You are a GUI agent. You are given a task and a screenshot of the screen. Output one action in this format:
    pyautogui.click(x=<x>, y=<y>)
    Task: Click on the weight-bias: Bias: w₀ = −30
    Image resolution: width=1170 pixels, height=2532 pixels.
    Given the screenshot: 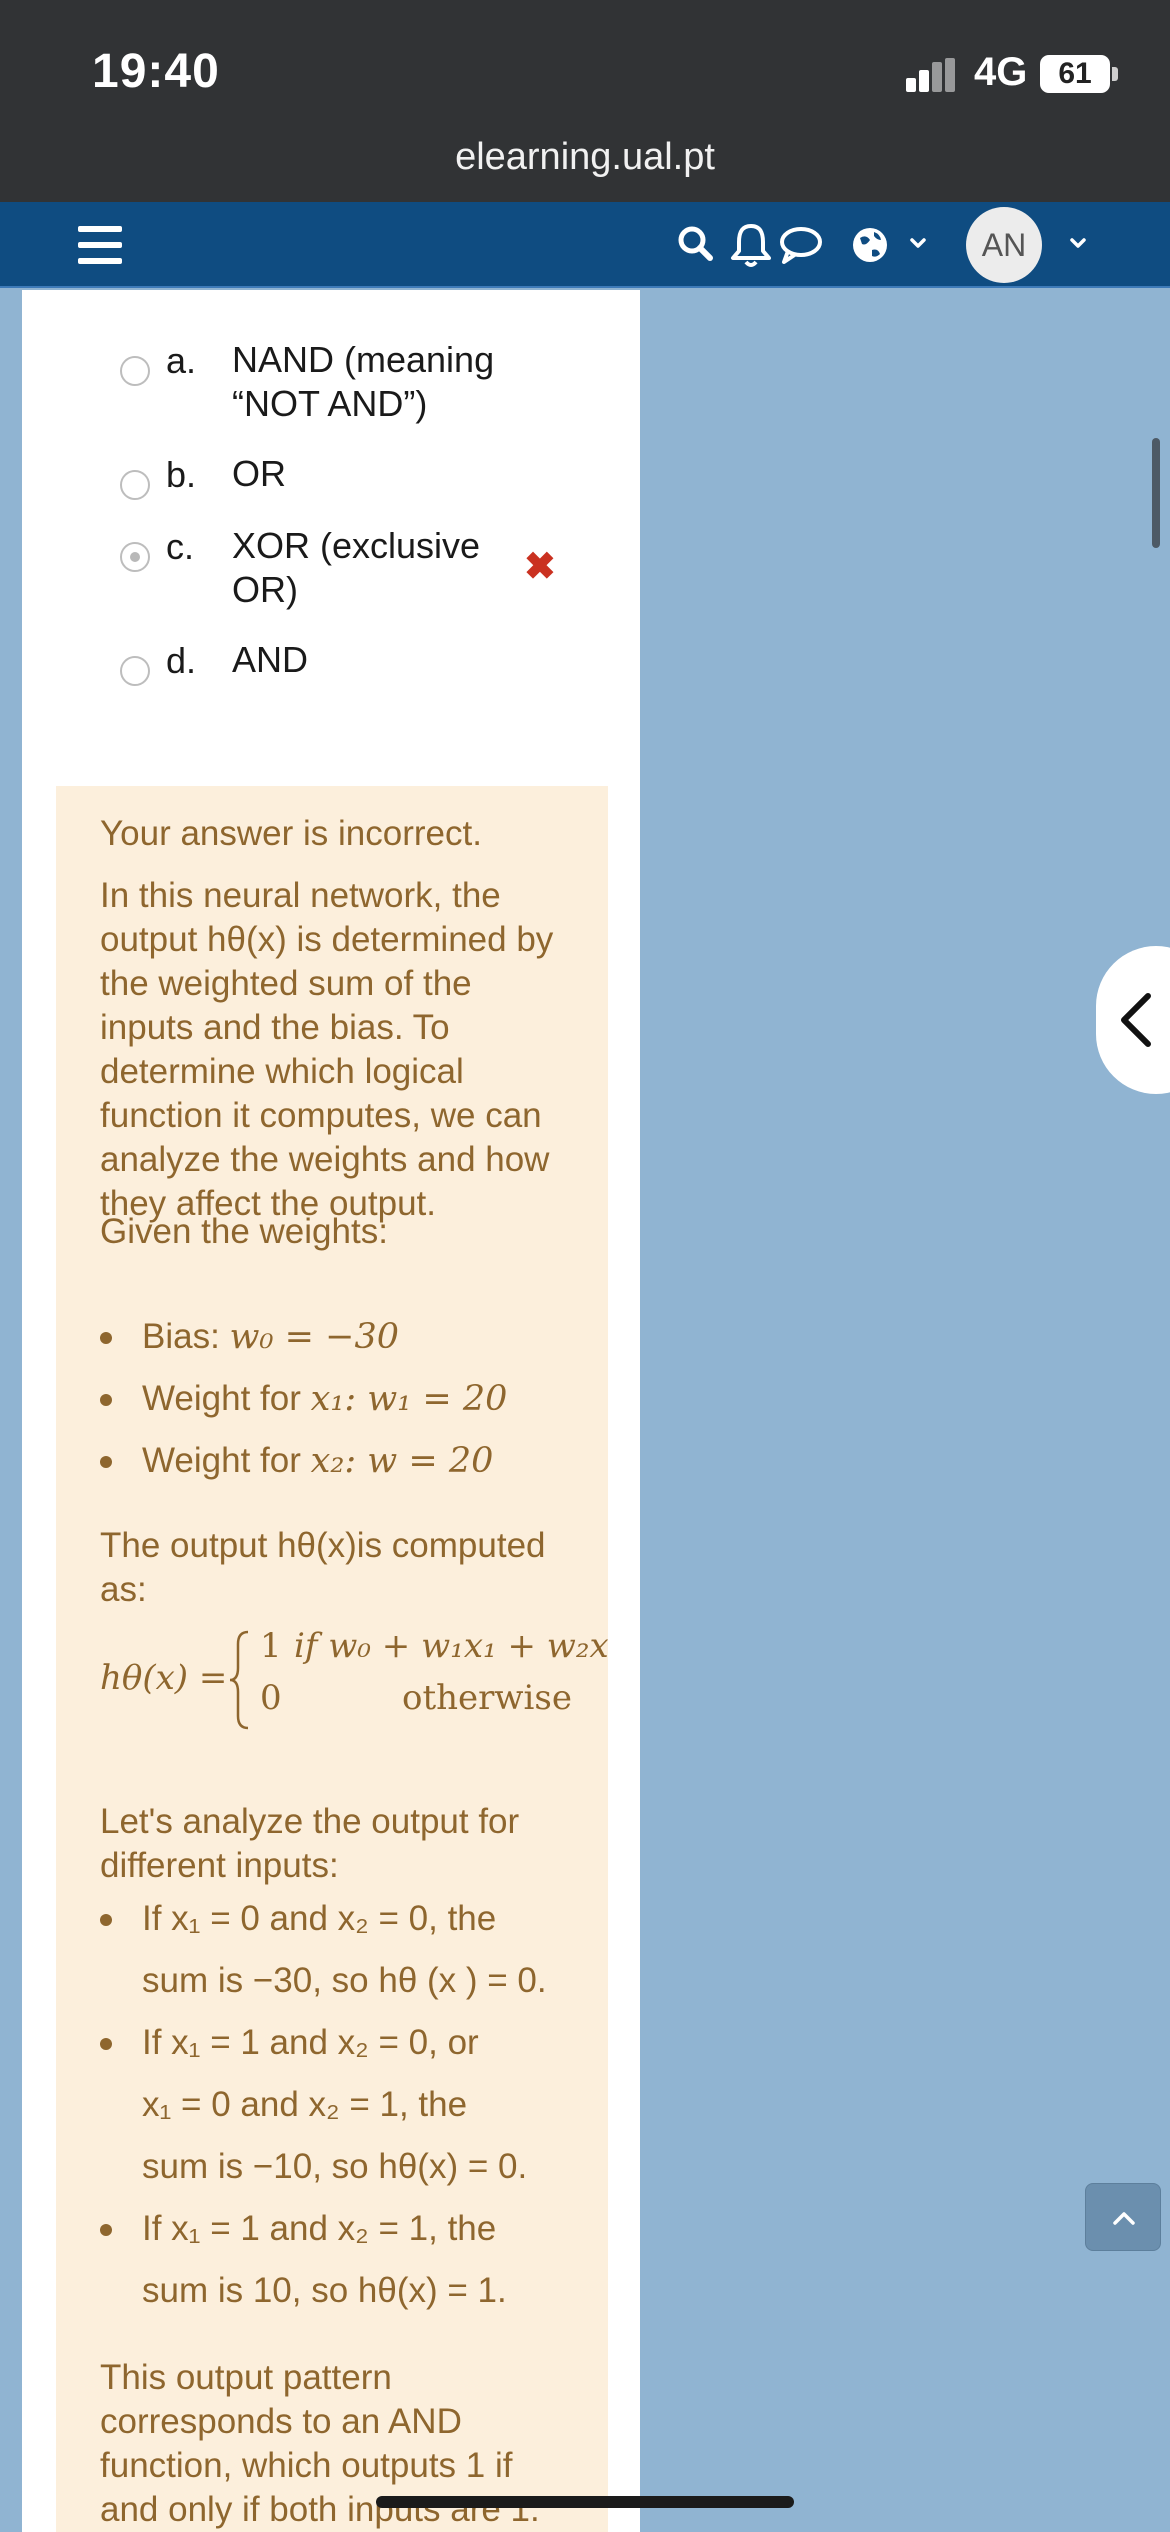 What is the action you would take?
    pyautogui.click(x=270, y=1337)
    